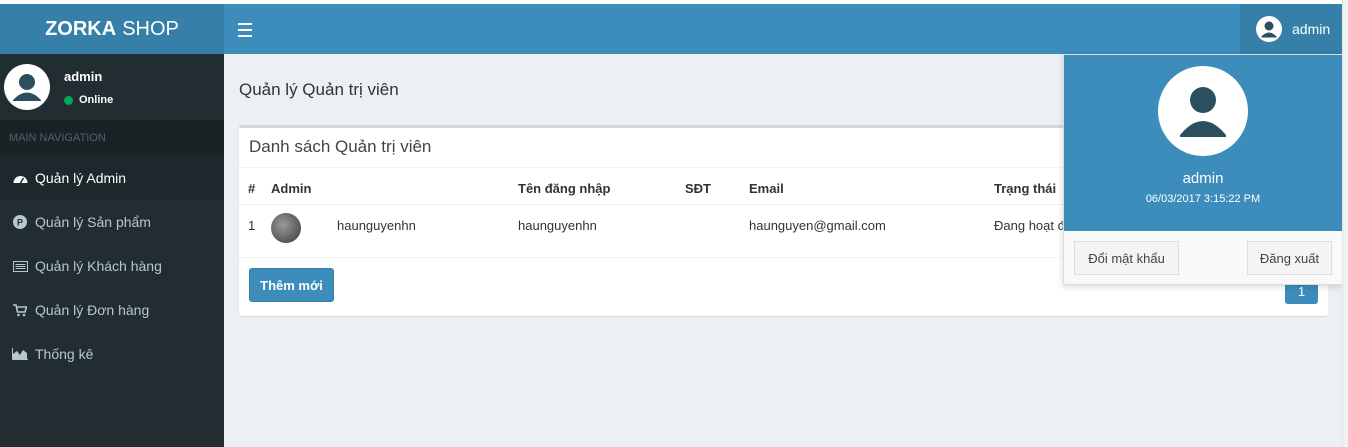 This screenshot has height=447, width=1348. What do you see at coordinates (783, 29) in the screenshot?
I see `top-navbar: admin` at bounding box center [783, 29].